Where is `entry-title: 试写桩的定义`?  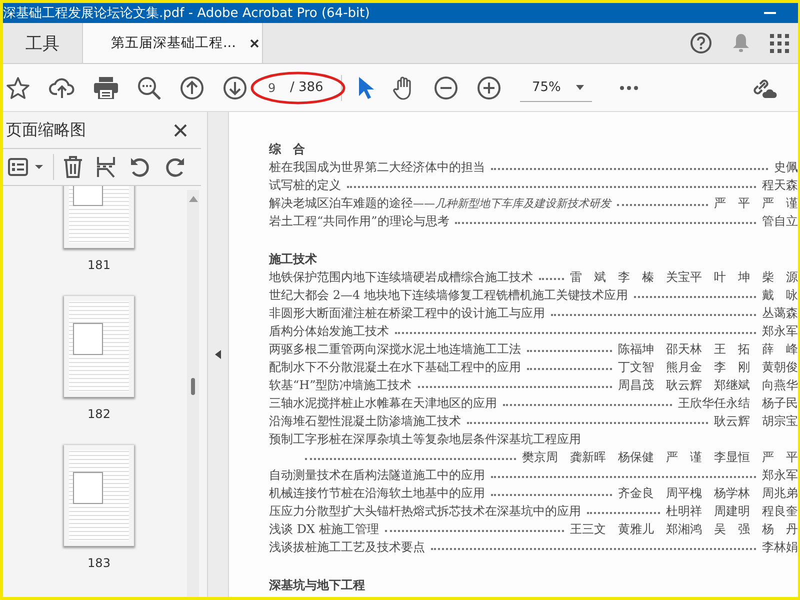 entry-title: 试写桩的定义 is located at coordinates (305, 185).